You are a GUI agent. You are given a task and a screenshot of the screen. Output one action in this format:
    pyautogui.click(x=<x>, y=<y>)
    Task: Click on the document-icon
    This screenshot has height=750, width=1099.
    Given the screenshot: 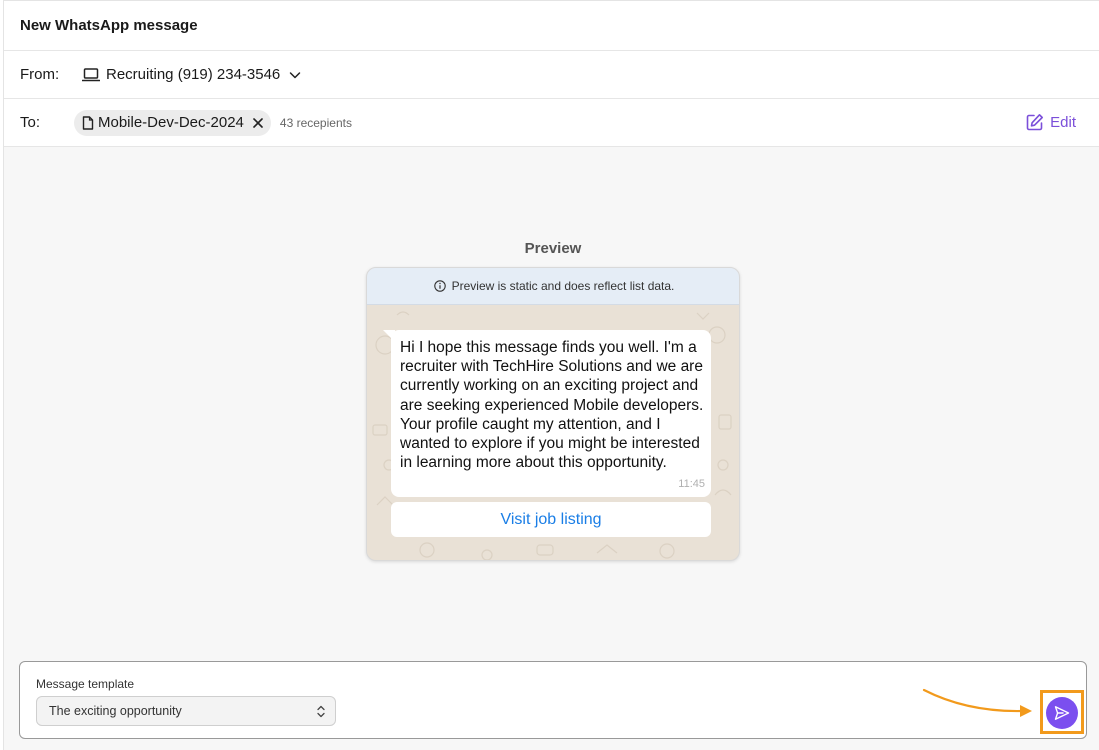 What is the action you would take?
    pyautogui.click(x=88, y=122)
    